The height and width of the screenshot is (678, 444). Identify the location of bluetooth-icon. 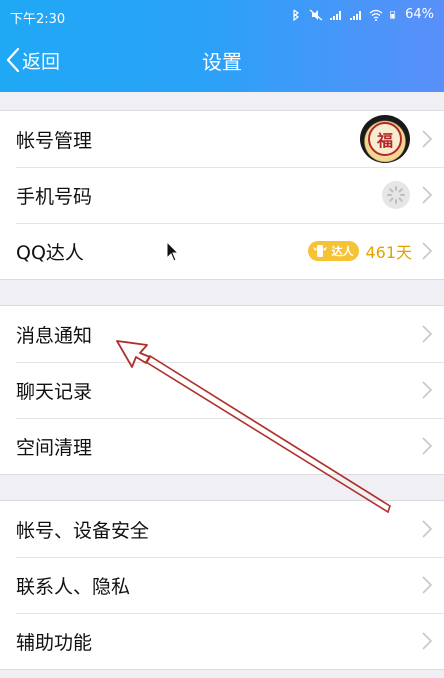
(296, 15).